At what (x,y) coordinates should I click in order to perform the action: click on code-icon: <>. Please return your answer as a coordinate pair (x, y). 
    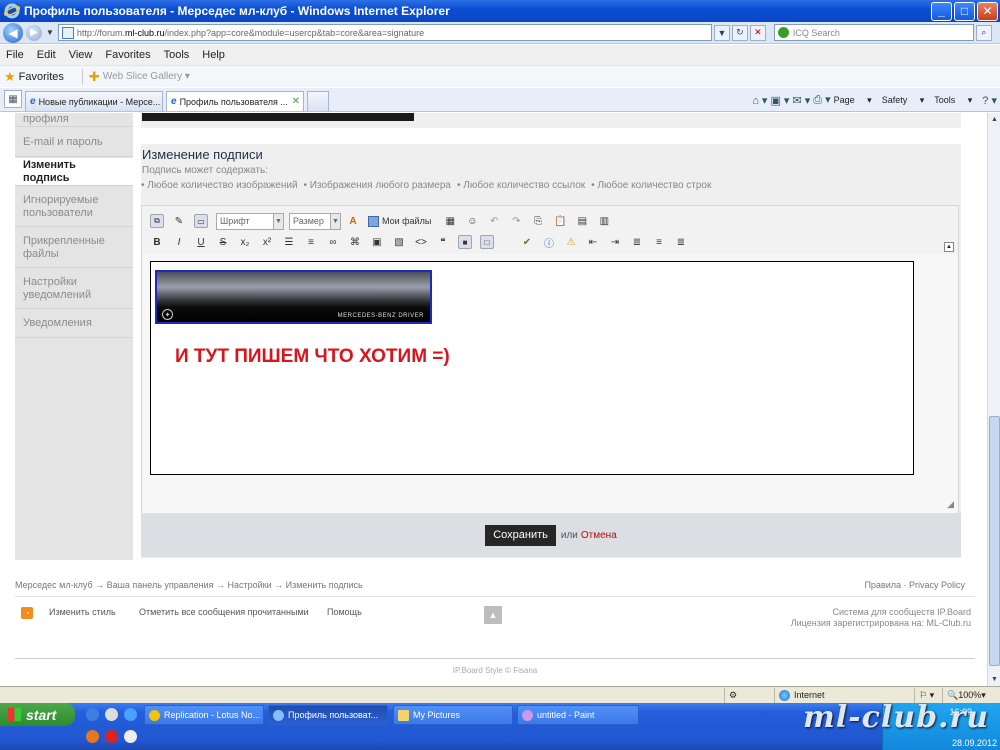
    Looking at the image, I should click on (421, 242).